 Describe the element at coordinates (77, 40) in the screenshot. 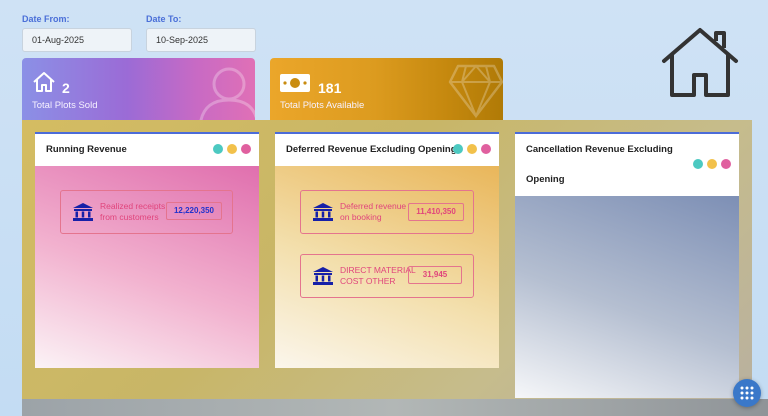

I see `date-from-input: 01-Aug-2025` at that location.